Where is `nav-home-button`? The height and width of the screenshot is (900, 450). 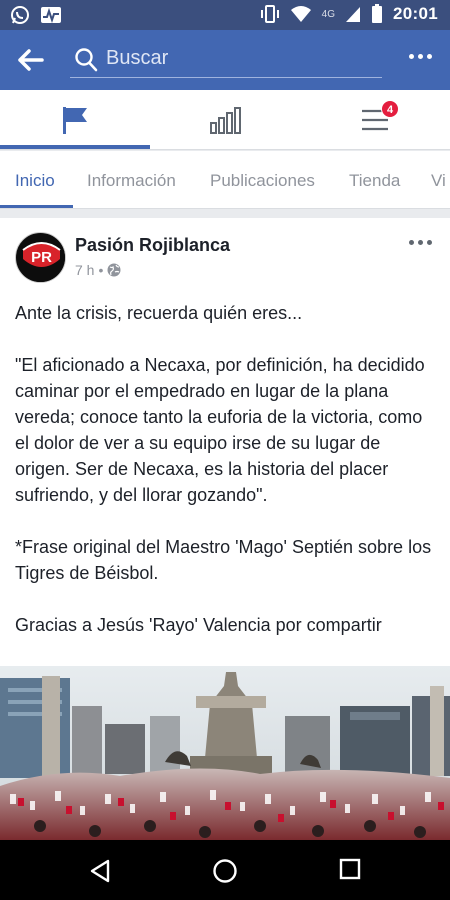
nav-home-button is located at coordinates (225, 871).